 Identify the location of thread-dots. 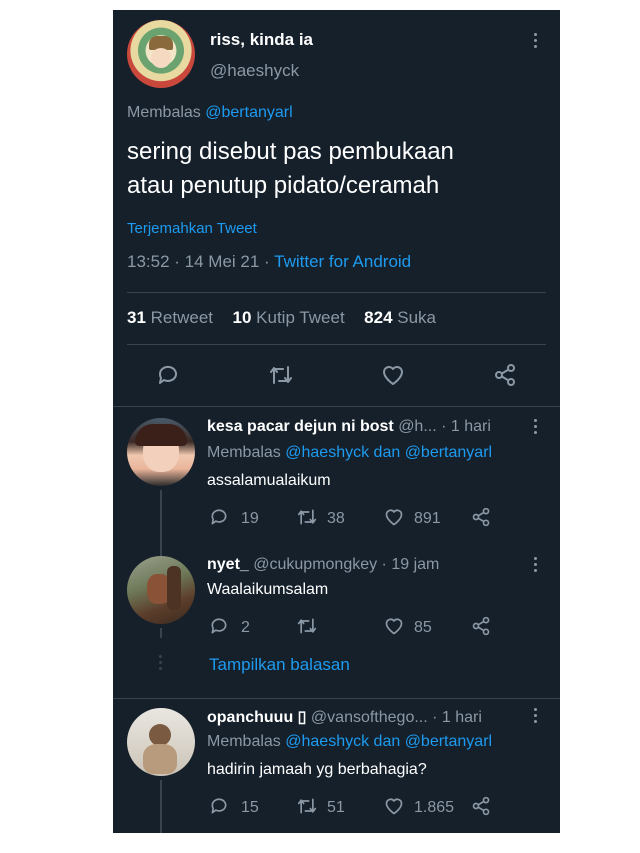
(161, 662).